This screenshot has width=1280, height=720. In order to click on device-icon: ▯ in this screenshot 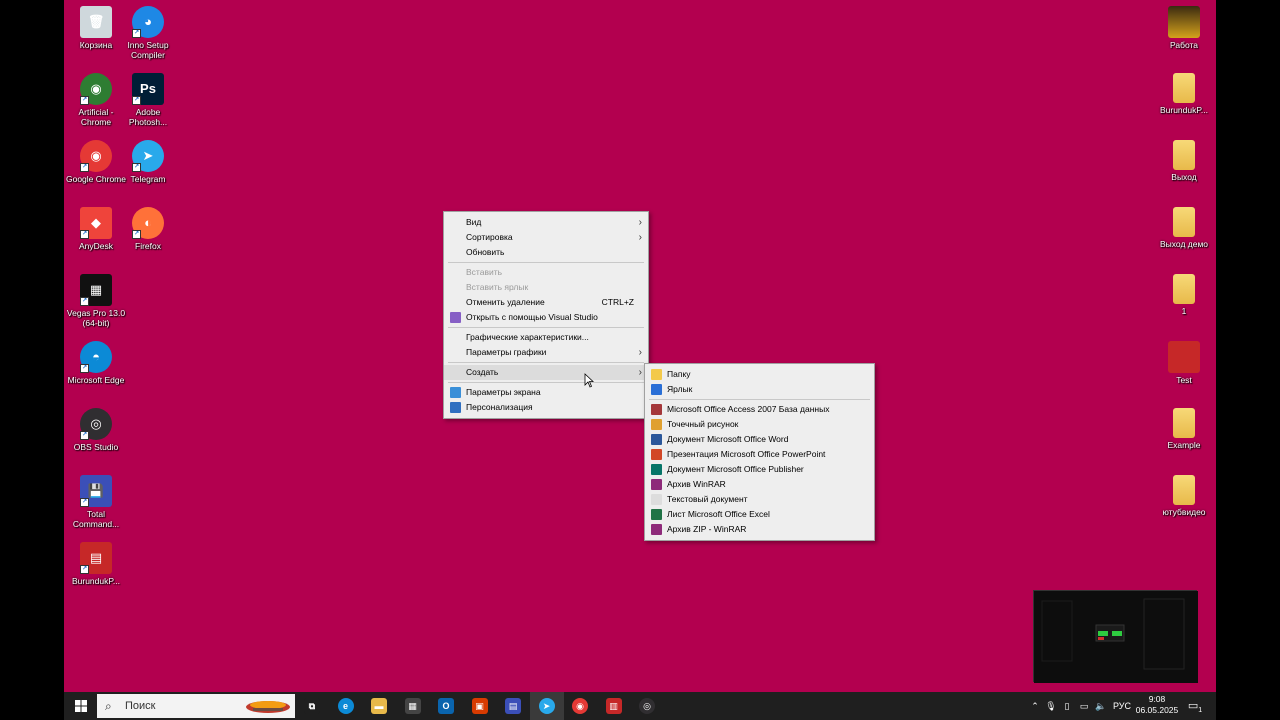, I will do `click(1067, 706)`.